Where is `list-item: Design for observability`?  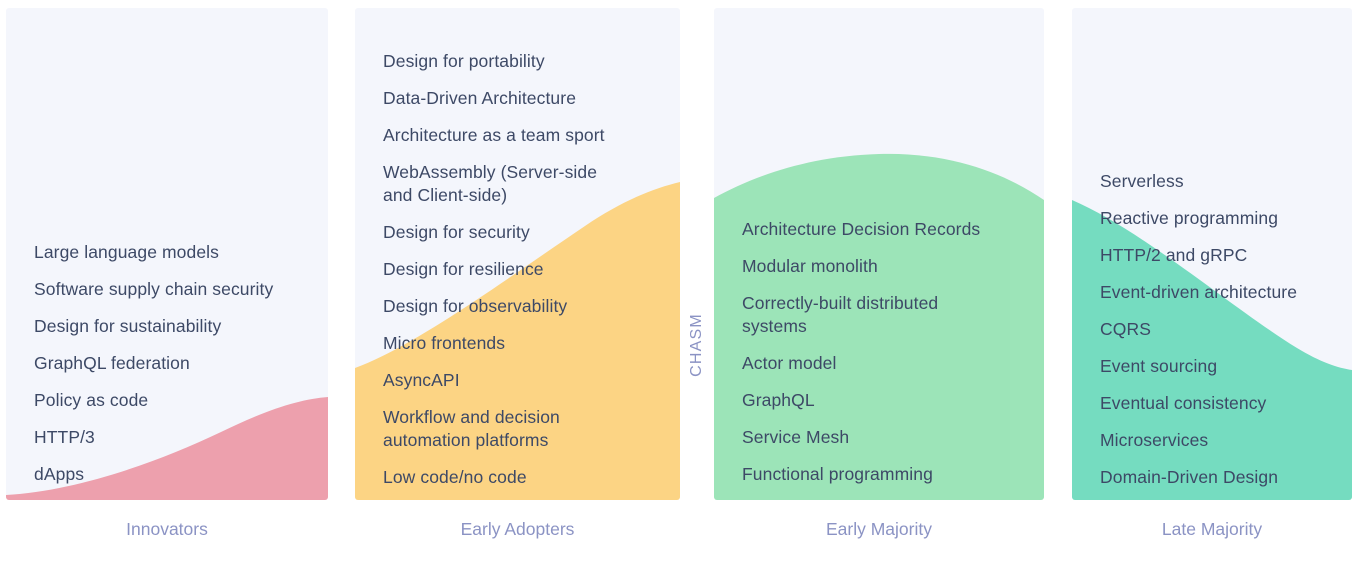 list-item: Design for observability is located at coordinates (475, 306).